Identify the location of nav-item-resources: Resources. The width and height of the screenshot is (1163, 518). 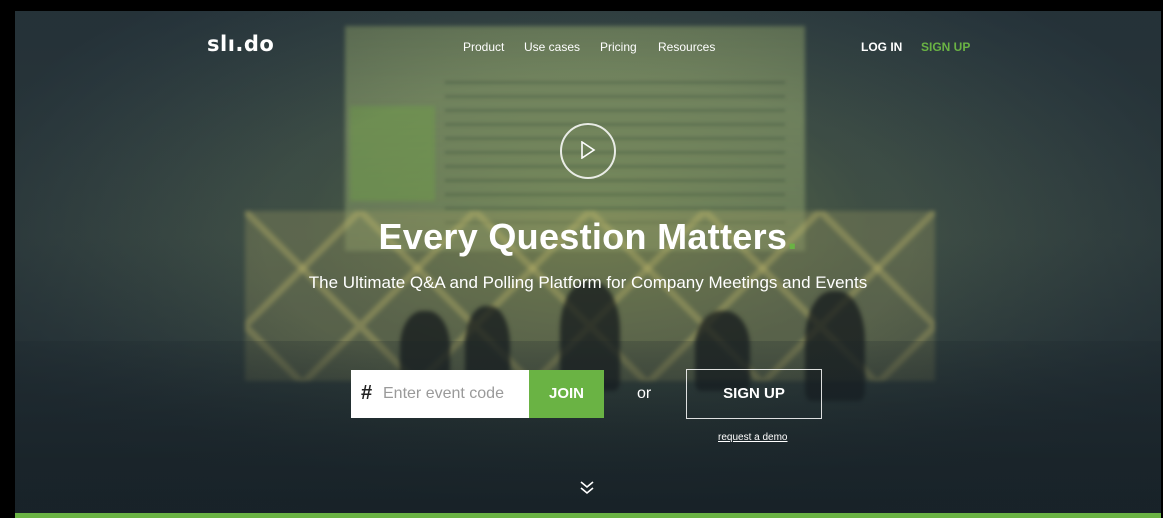
(686, 47).